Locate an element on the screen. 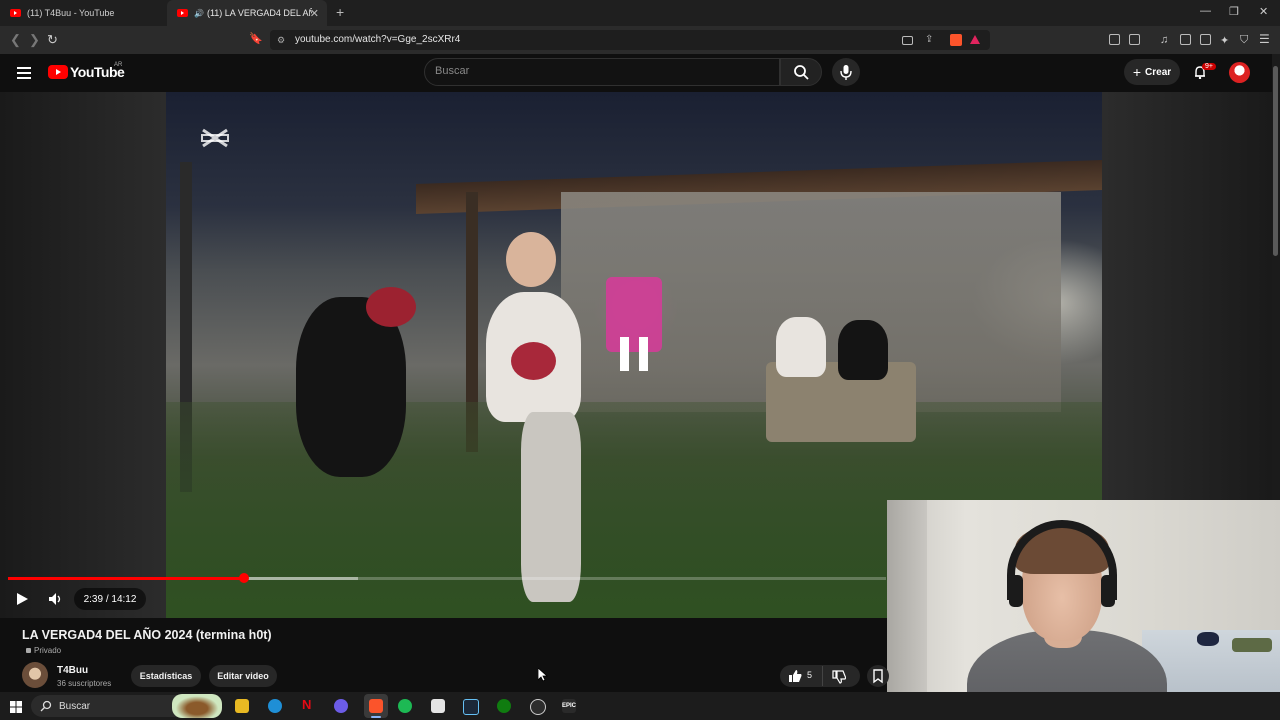 The height and width of the screenshot is (720, 1280). volume-button is located at coordinates (56, 601).